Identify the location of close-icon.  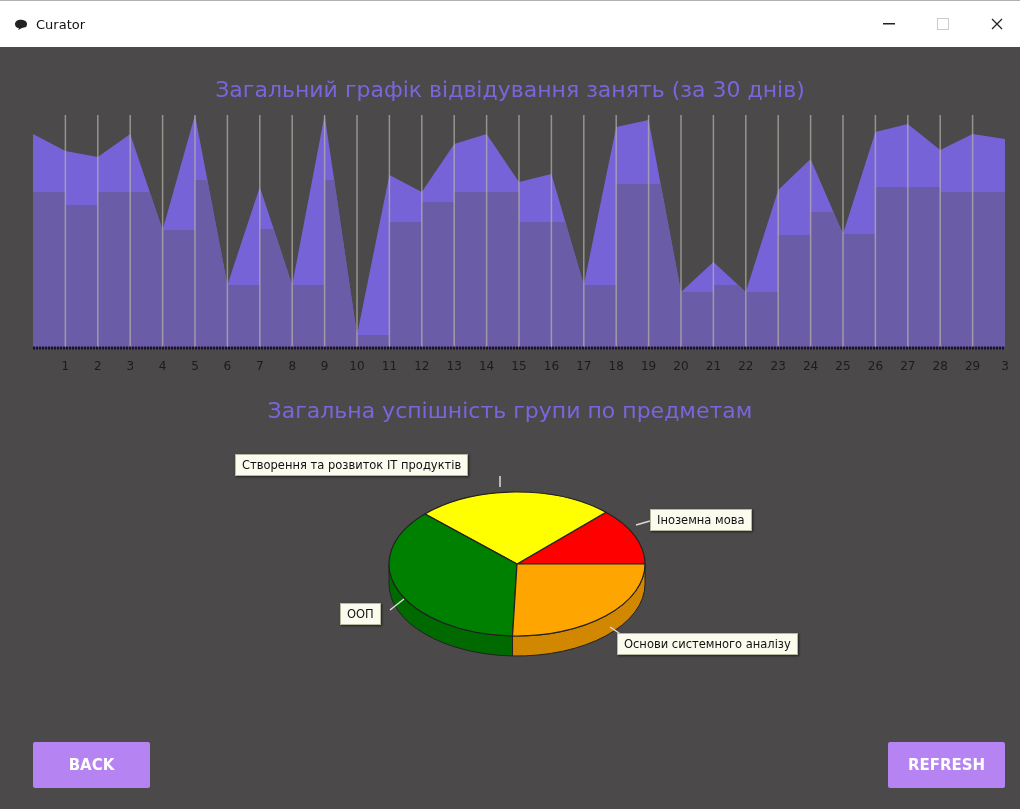
(997, 24).